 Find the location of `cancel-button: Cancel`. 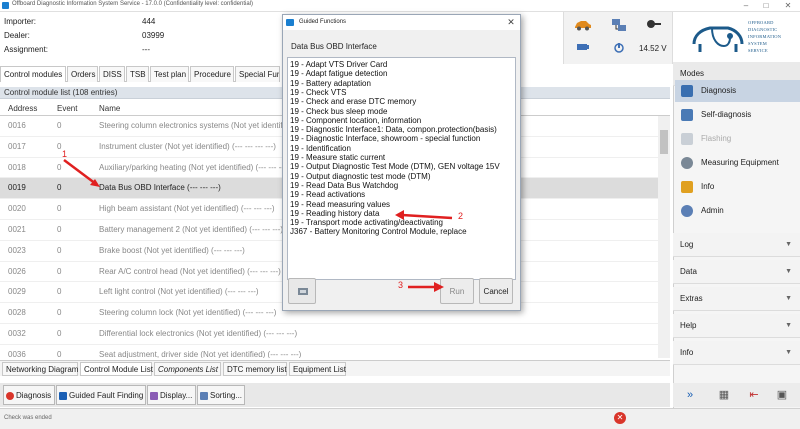

cancel-button: Cancel is located at coordinates (496, 291).